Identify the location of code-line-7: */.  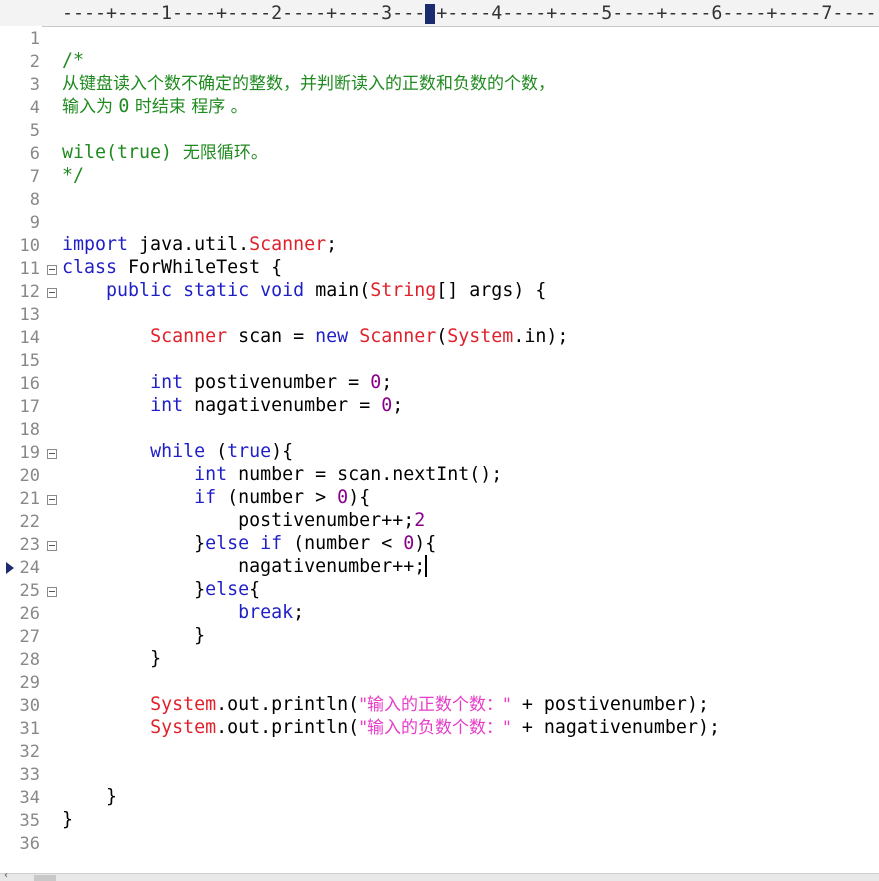
(73, 175).